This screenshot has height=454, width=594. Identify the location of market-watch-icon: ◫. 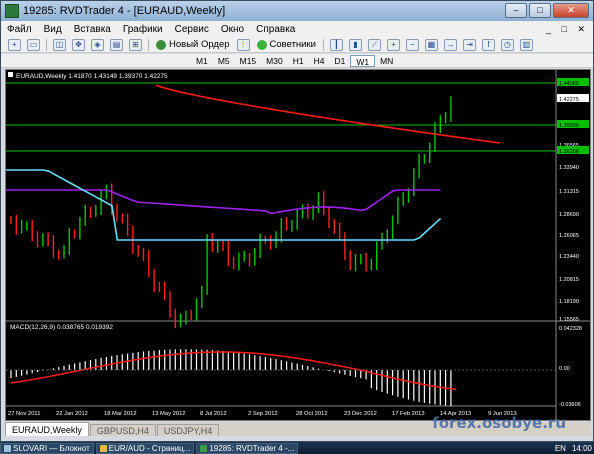
(59, 44).